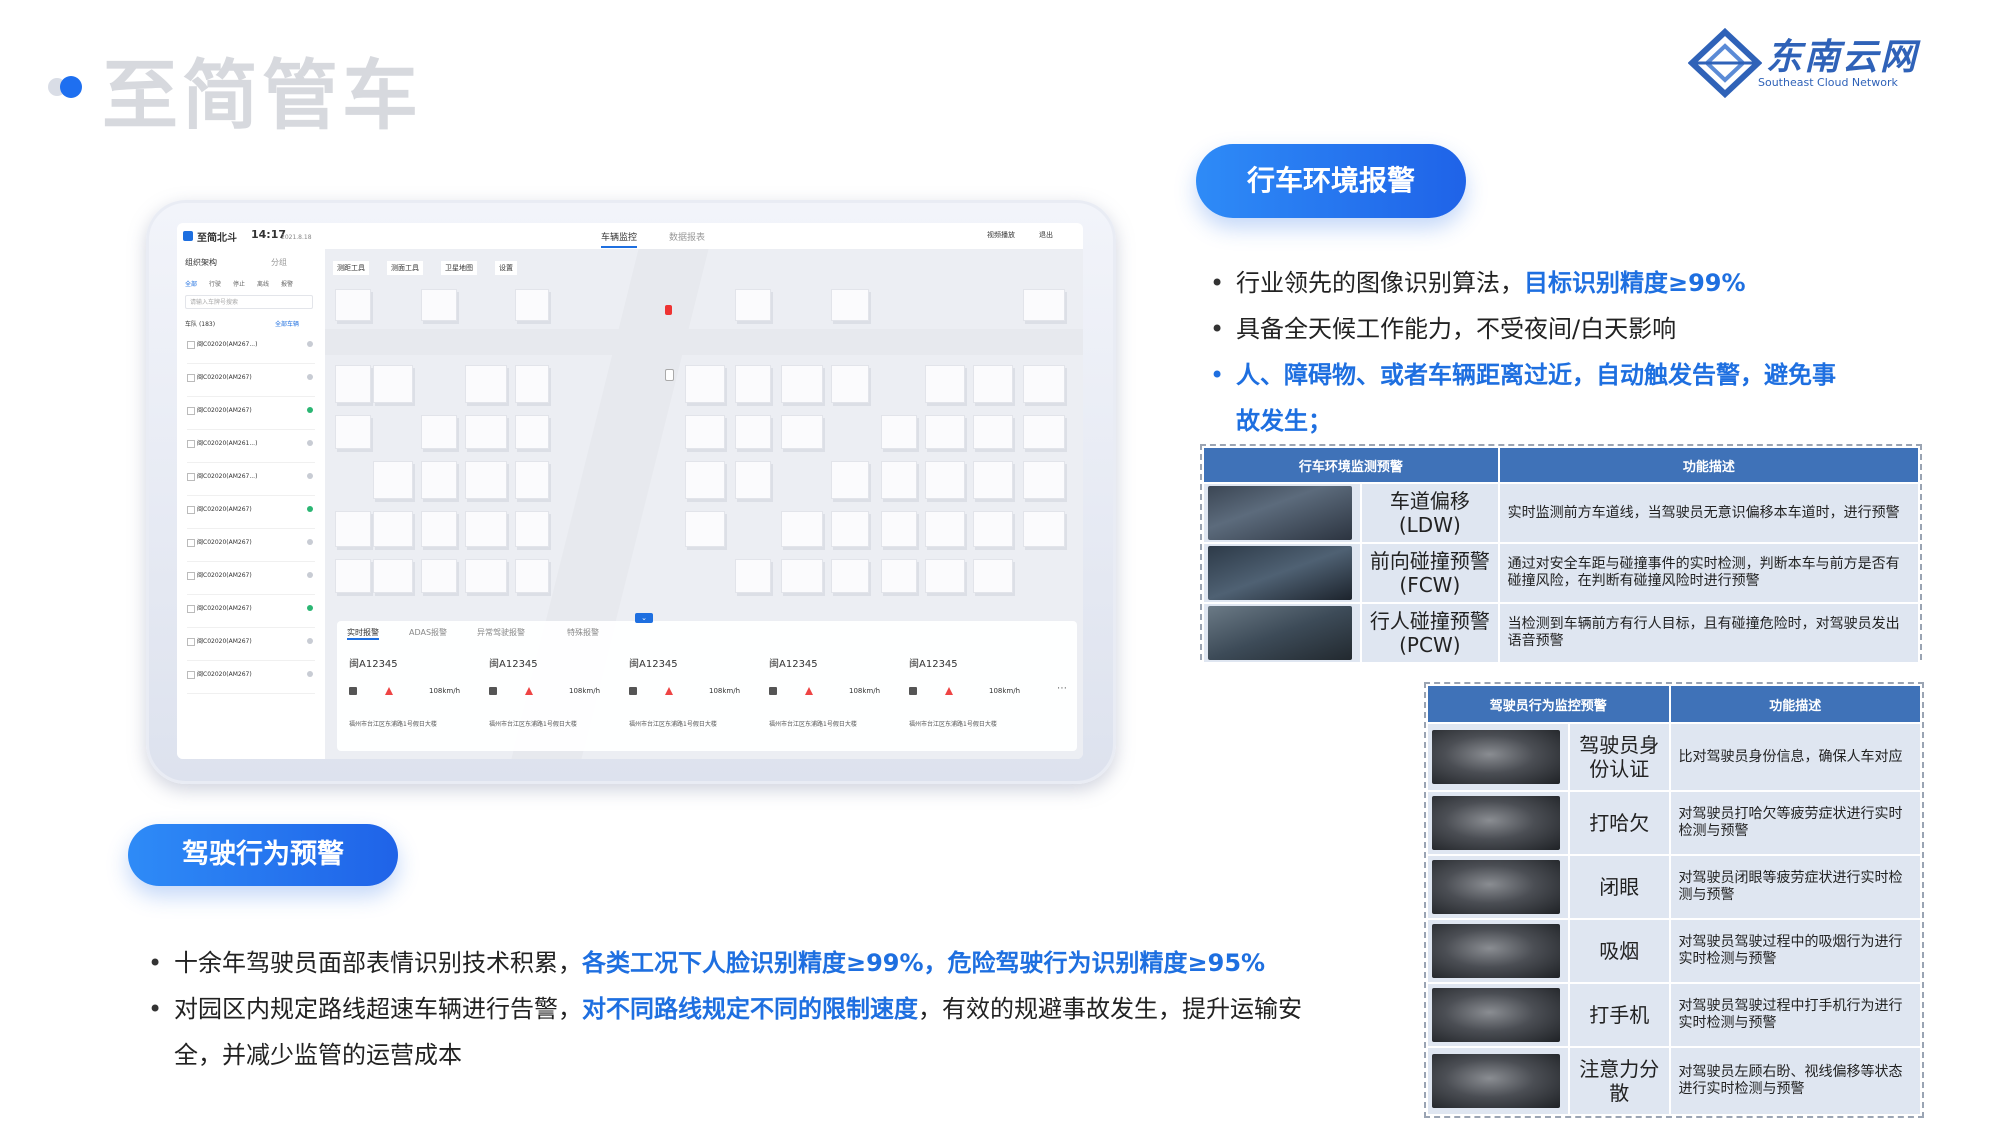  What do you see at coordinates (687, 236) in the screenshot?
I see `tab-data-report: 数据报表` at bounding box center [687, 236].